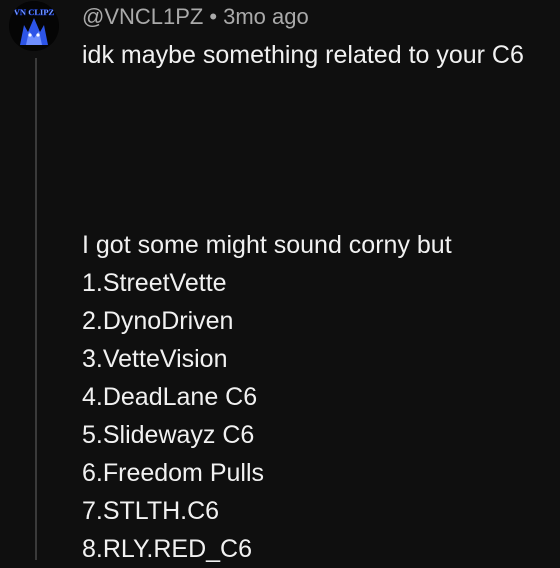  I want to click on timestamp: 3mo ago, so click(266, 16).